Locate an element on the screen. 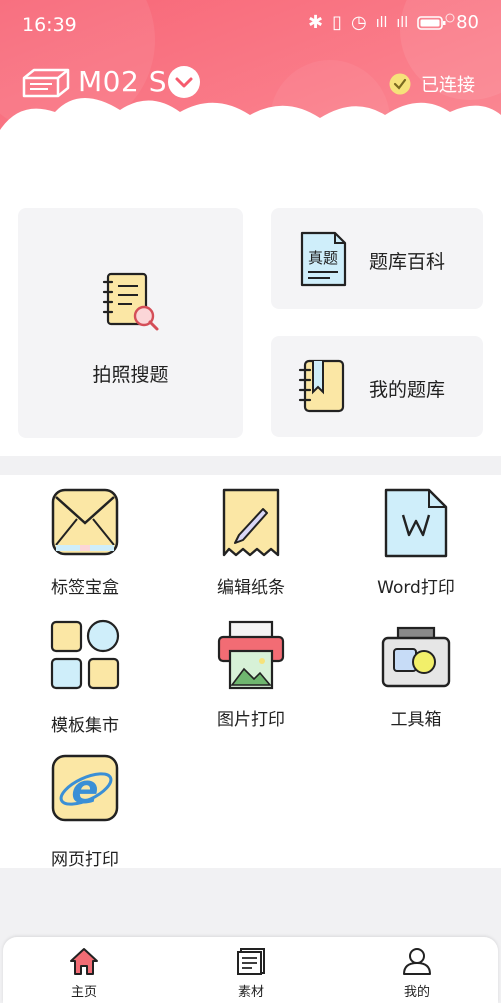  pencil-paper-icon is located at coordinates (251, 522).